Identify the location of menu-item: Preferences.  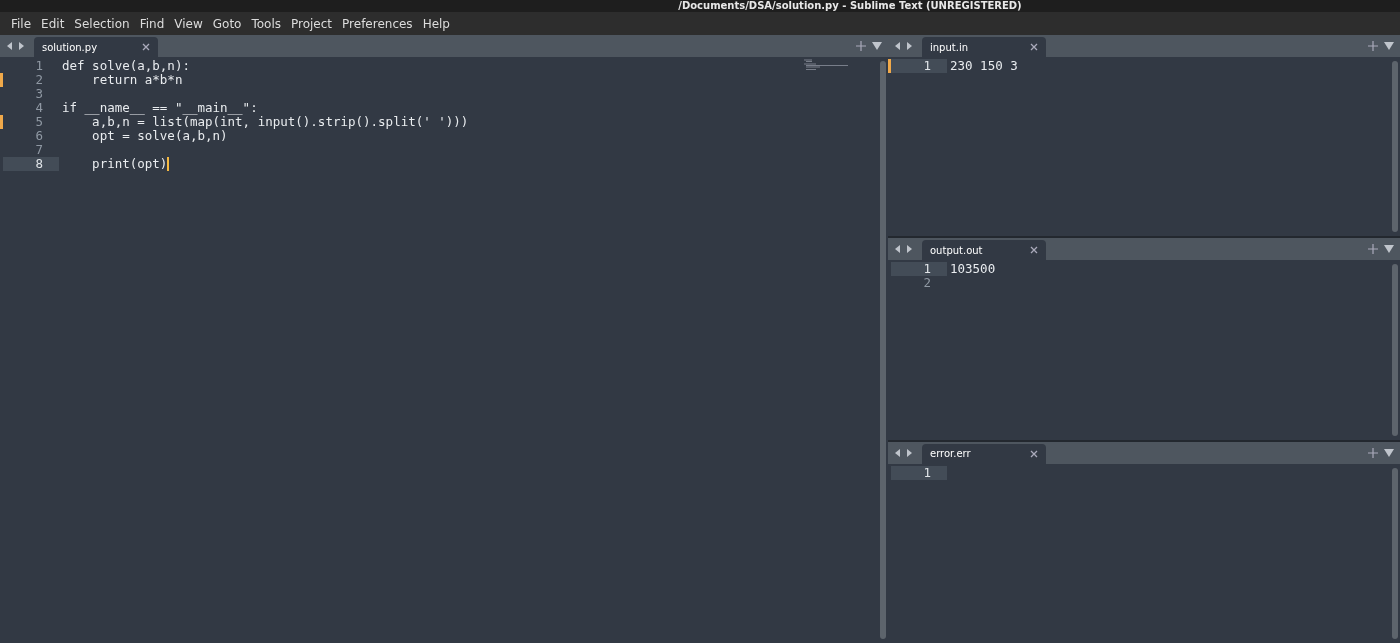
(377, 23).